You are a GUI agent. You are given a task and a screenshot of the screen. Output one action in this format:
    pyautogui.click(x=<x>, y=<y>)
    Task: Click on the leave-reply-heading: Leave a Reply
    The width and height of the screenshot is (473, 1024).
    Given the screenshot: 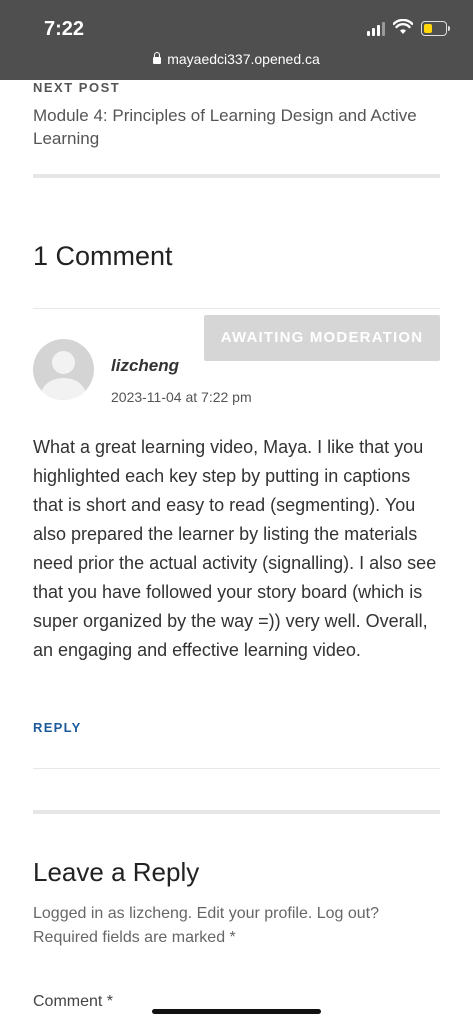 What is the action you would take?
    pyautogui.click(x=116, y=872)
    